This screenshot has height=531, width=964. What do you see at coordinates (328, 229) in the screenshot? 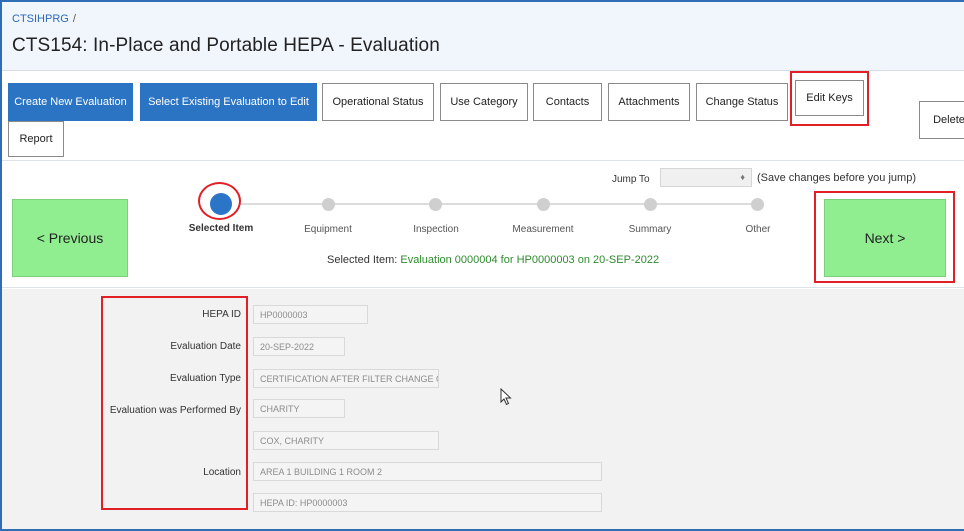
I see `step-label-equipment: Equipment` at bounding box center [328, 229].